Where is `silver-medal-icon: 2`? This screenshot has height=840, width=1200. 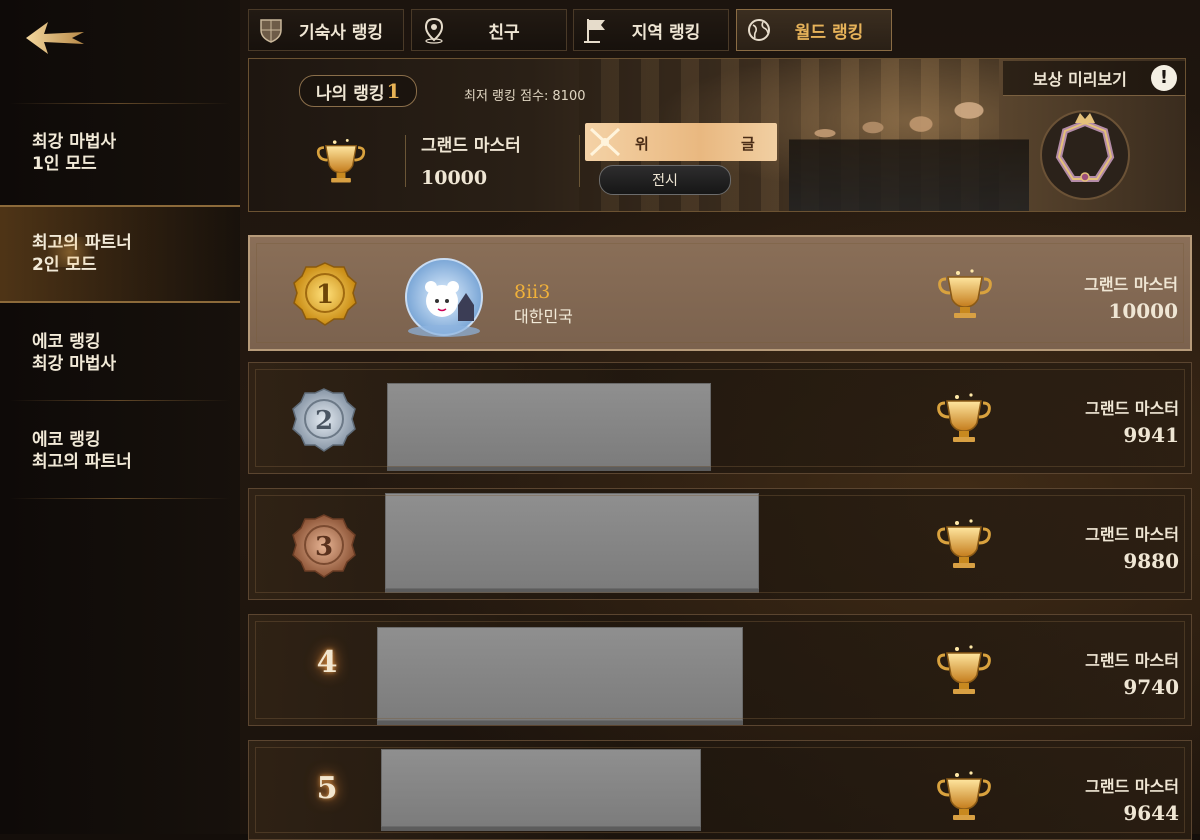
silver-medal-icon: 2 is located at coordinates (324, 420).